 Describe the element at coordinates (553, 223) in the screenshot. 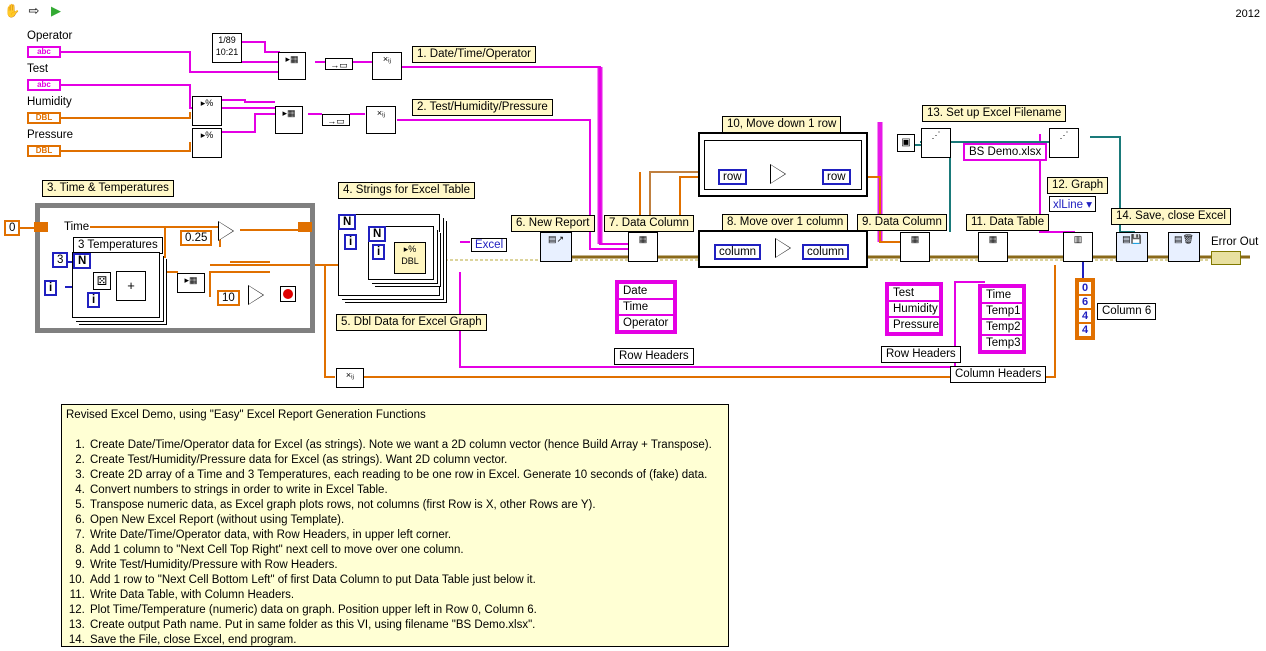

I see `step-6-label: 6. New Report` at that location.